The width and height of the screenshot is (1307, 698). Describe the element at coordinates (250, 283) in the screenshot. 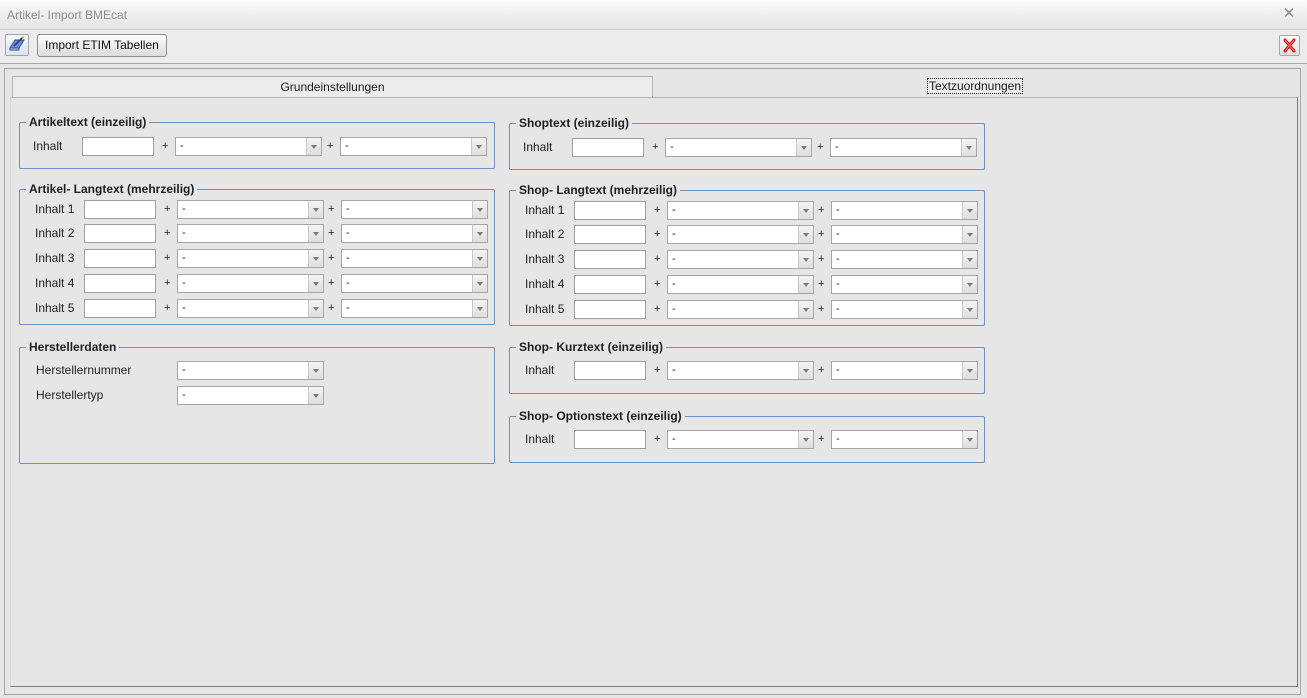

I see `artikel-langtext-4-combo-1: -` at that location.